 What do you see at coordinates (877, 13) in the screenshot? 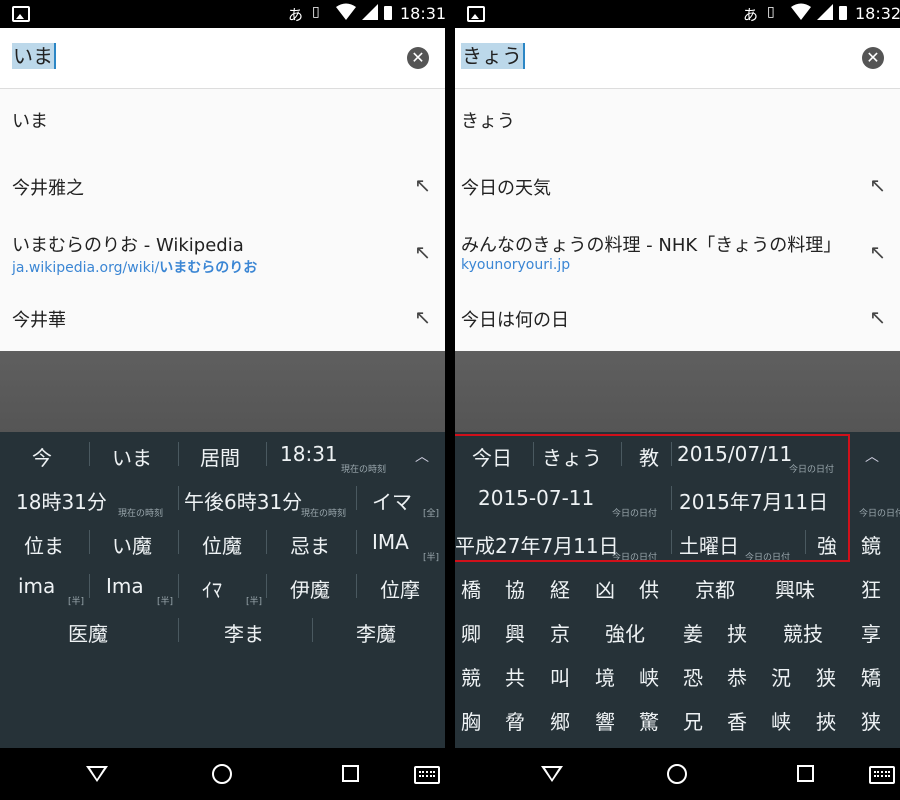
I see `status-time: 18:32` at bounding box center [877, 13].